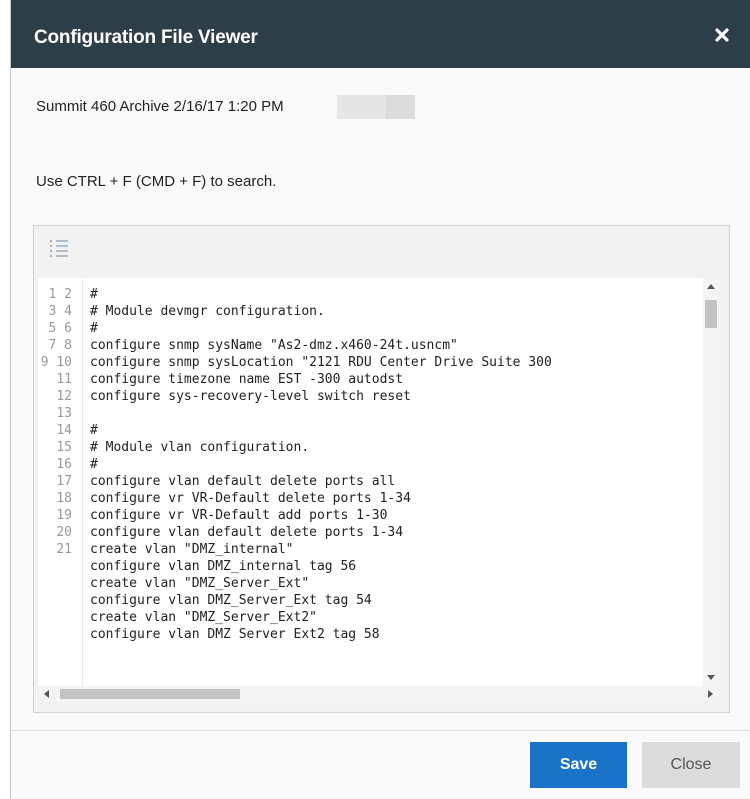 Image resolution: width=750 pixels, height=799 pixels. What do you see at coordinates (146, 37) in the screenshot?
I see `dialog-title: Configuration File Viewer` at bounding box center [146, 37].